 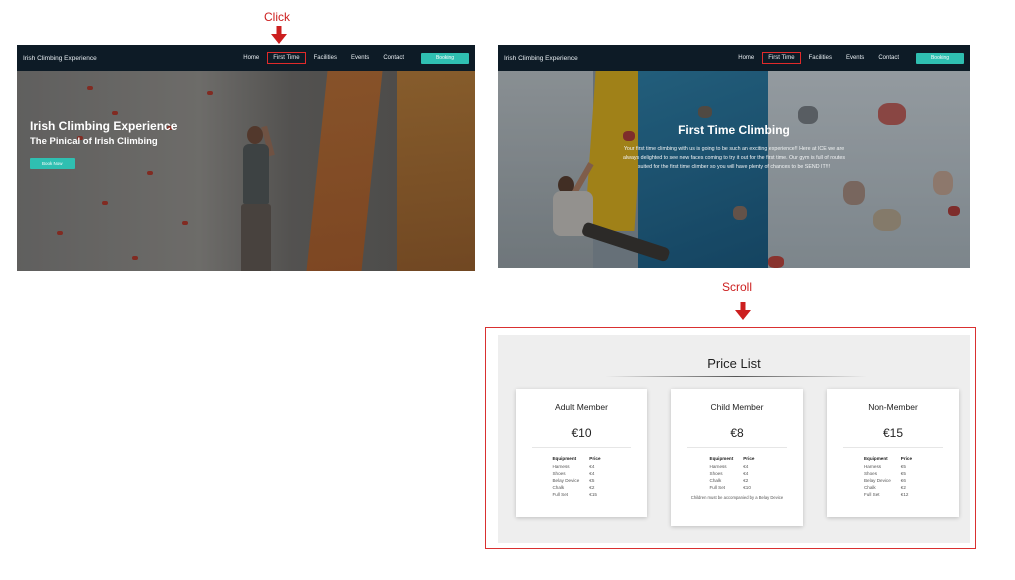 What do you see at coordinates (94, 141) in the screenshot?
I see `hero-subtitle: The Pinical of Irish Climbing` at bounding box center [94, 141].